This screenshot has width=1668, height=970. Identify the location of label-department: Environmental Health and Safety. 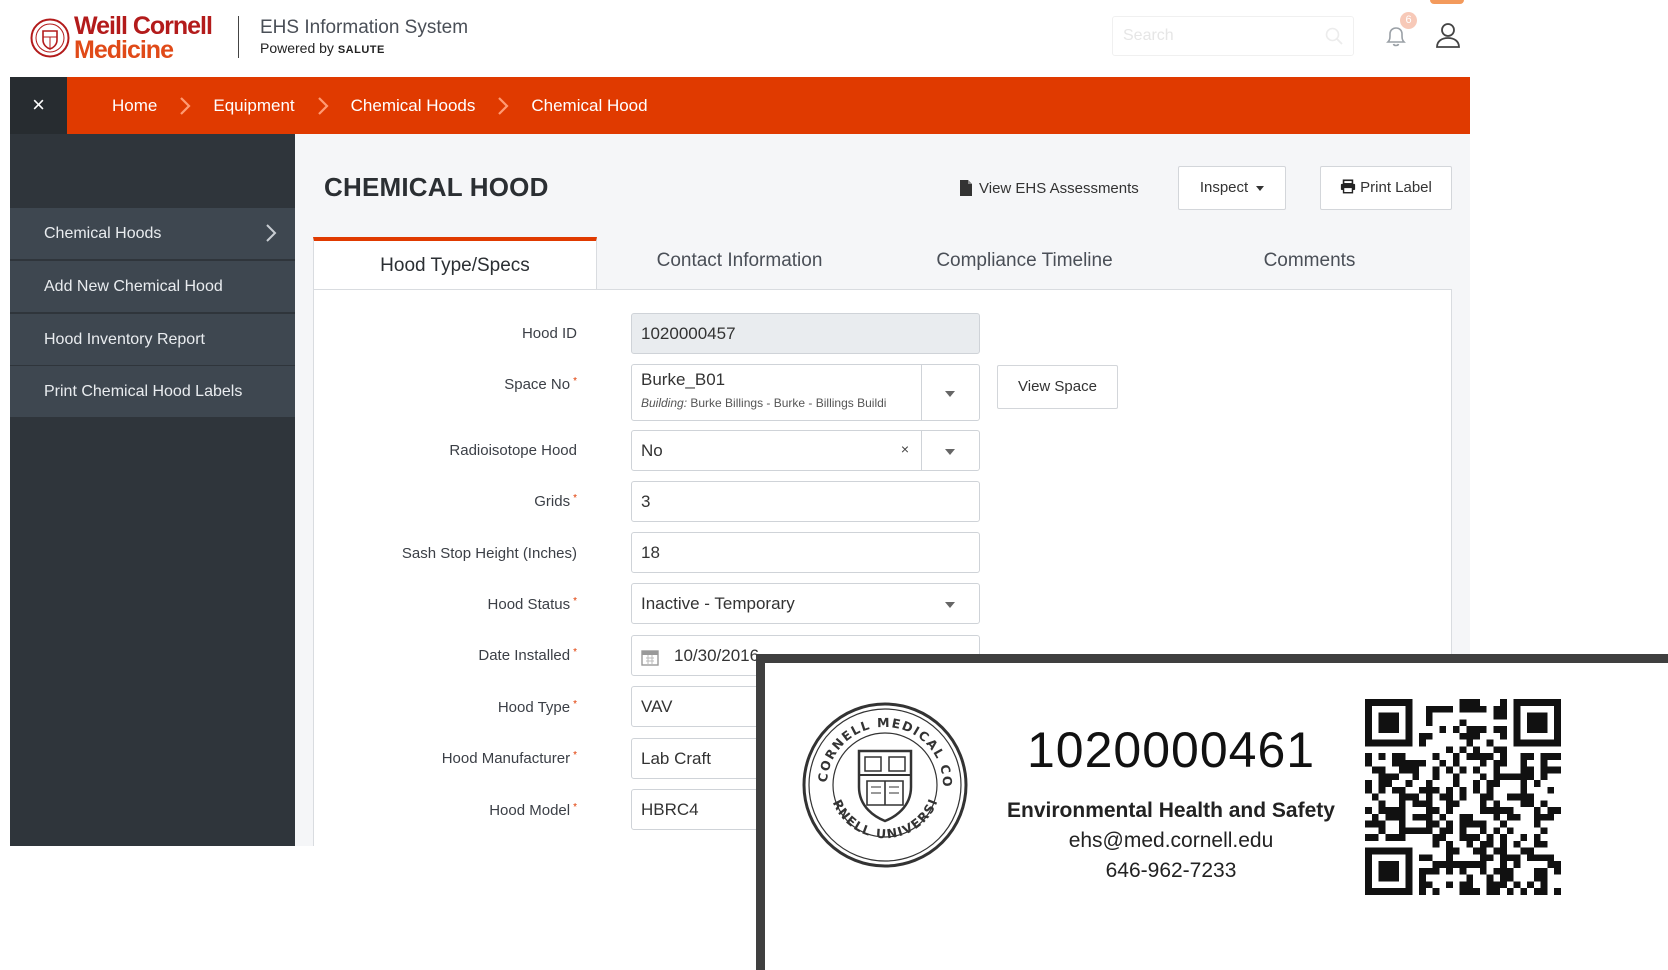
(1171, 810).